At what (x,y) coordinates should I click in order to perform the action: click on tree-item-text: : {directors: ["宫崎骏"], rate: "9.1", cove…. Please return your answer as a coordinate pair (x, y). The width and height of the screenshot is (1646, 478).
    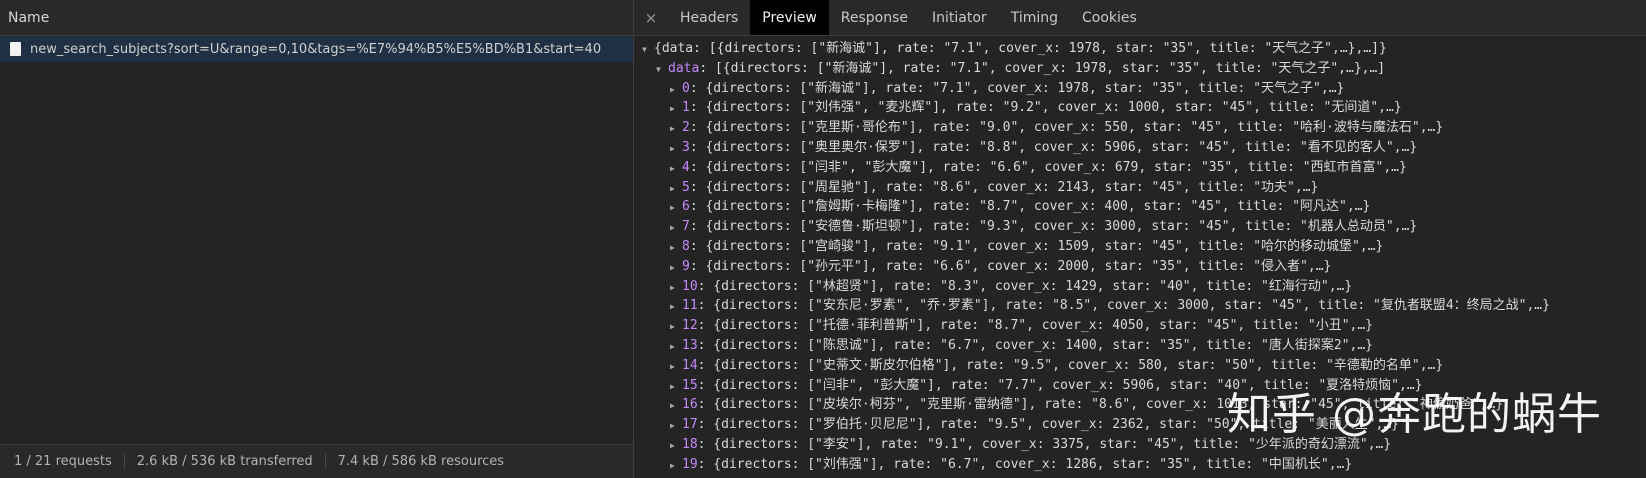
    Looking at the image, I should click on (1036, 246).